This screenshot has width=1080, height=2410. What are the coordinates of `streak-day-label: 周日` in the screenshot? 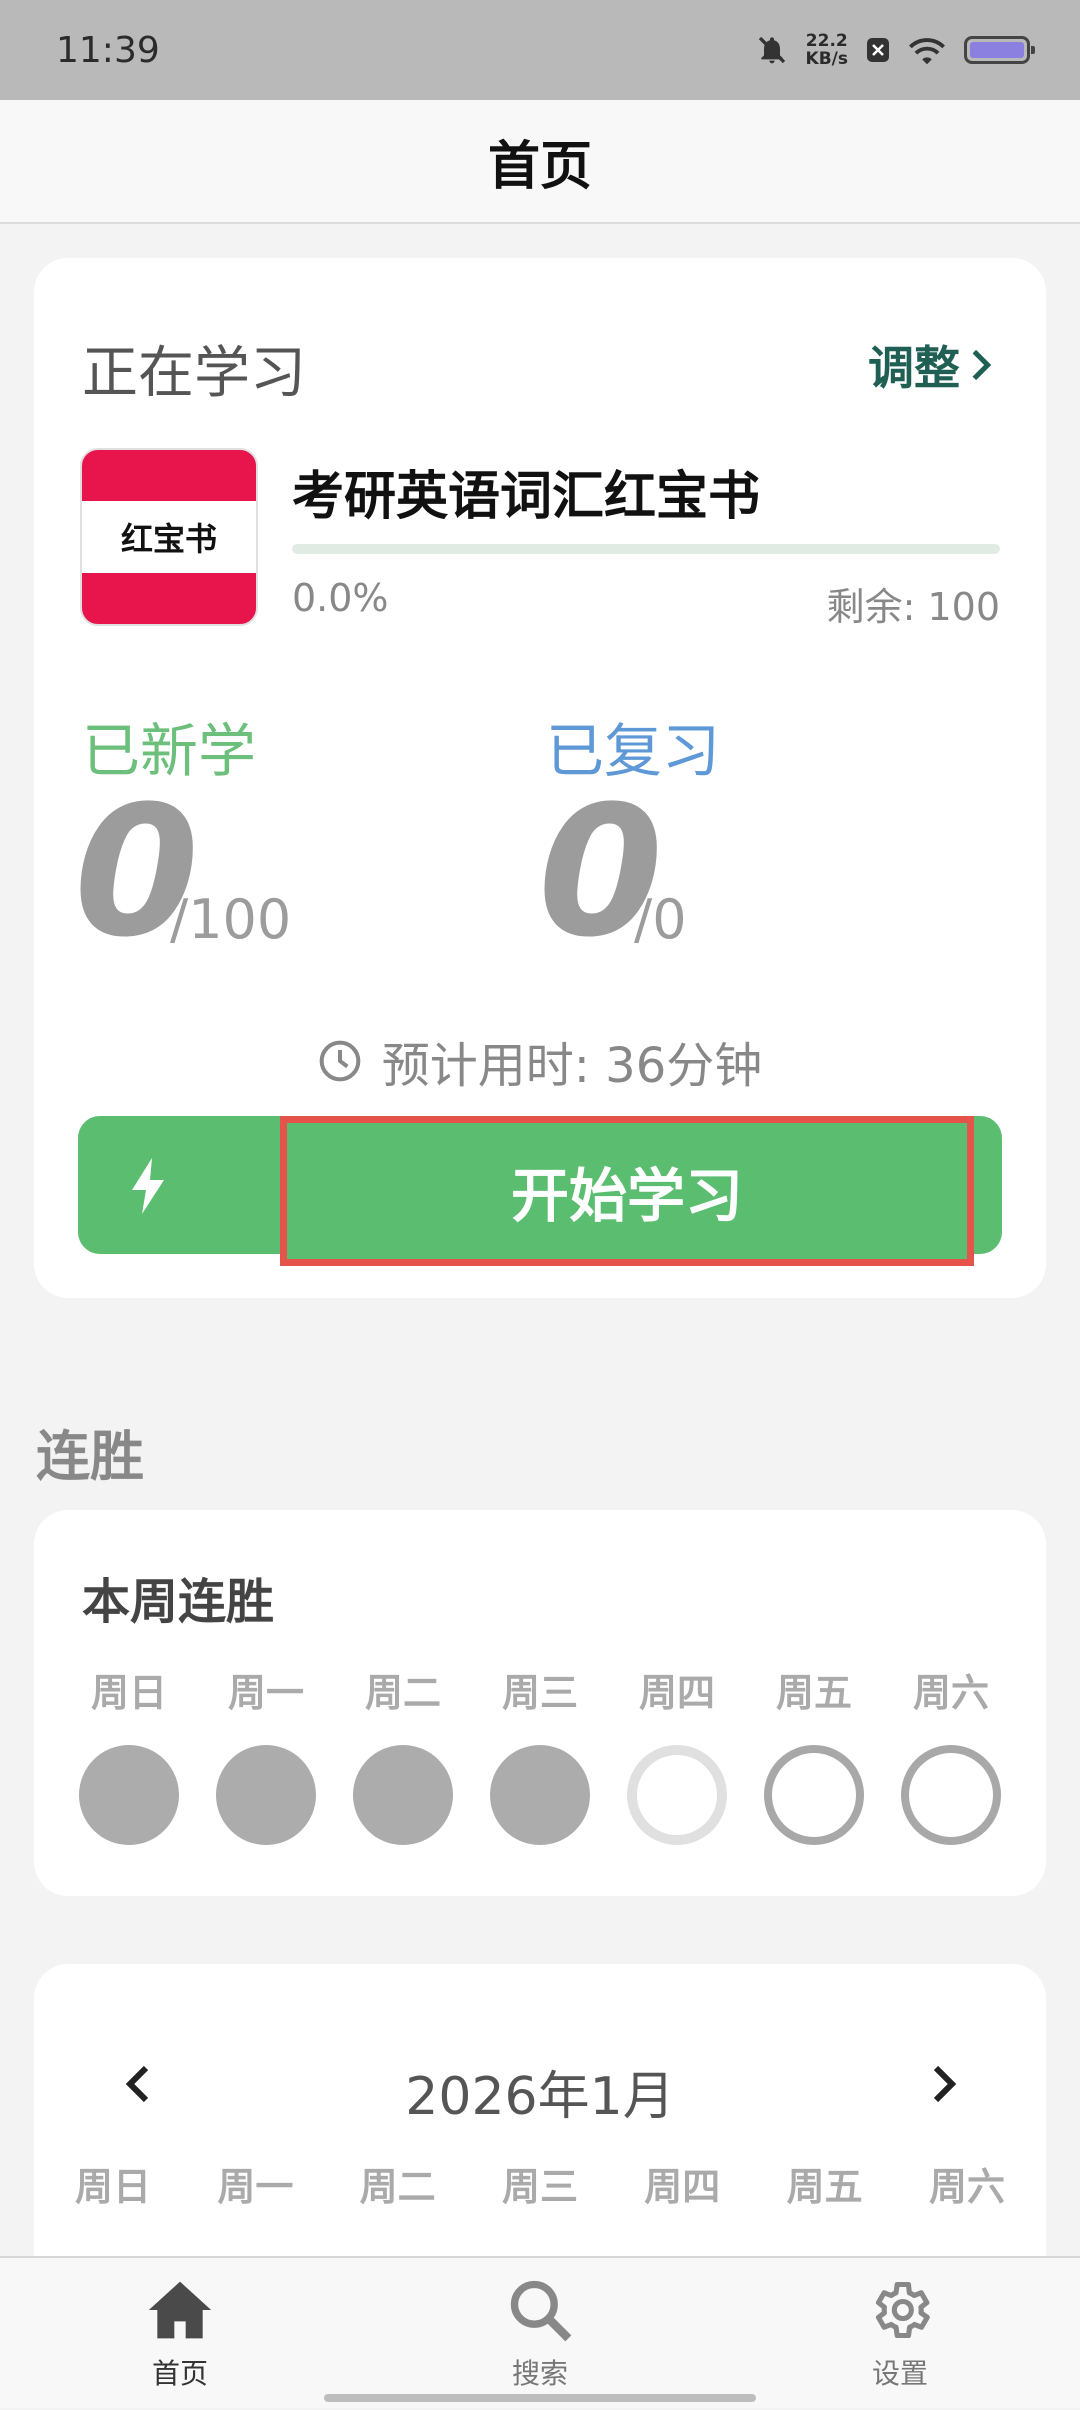 It's located at (128, 1693).